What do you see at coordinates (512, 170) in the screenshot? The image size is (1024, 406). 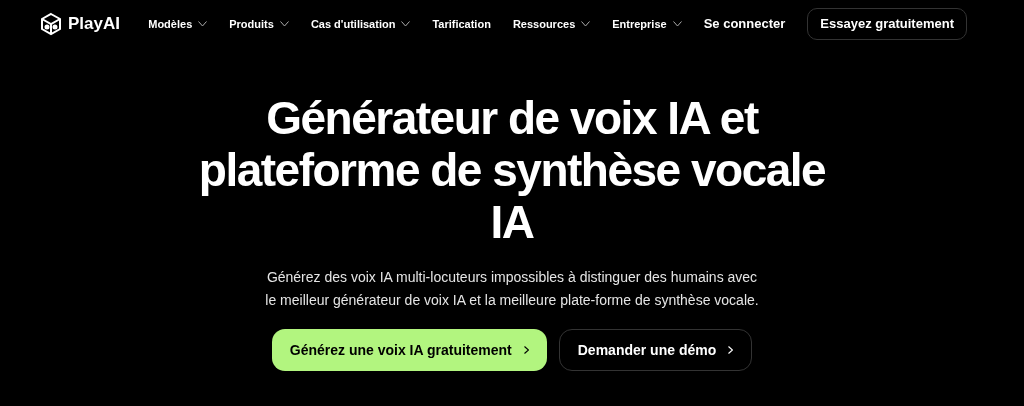 I see `hero-title: plateforme de synthèse vocale` at bounding box center [512, 170].